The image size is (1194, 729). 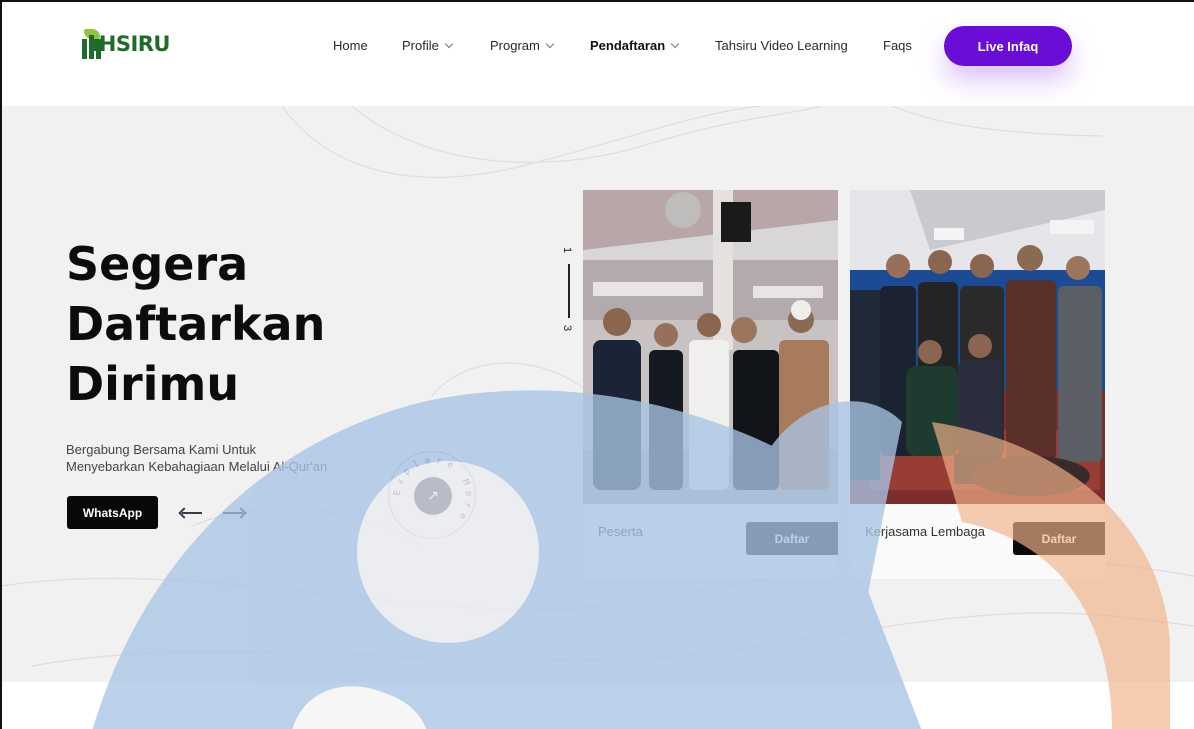 I want to click on nav-program: Program, so click(x=522, y=45).